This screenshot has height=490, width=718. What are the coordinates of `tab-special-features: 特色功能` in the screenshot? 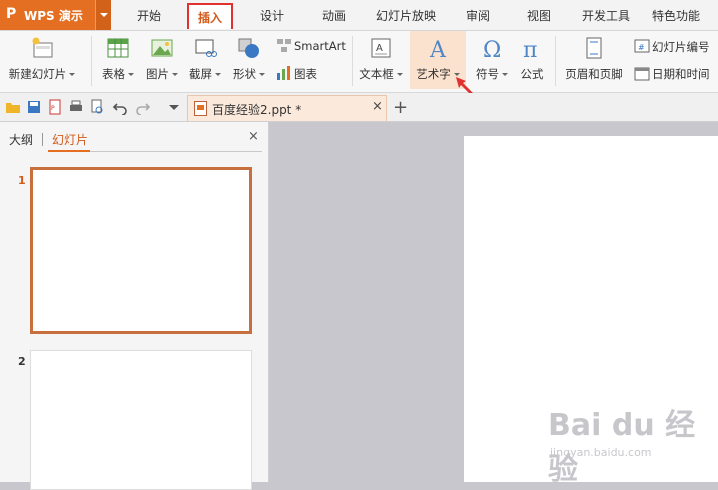 It's located at (676, 15).